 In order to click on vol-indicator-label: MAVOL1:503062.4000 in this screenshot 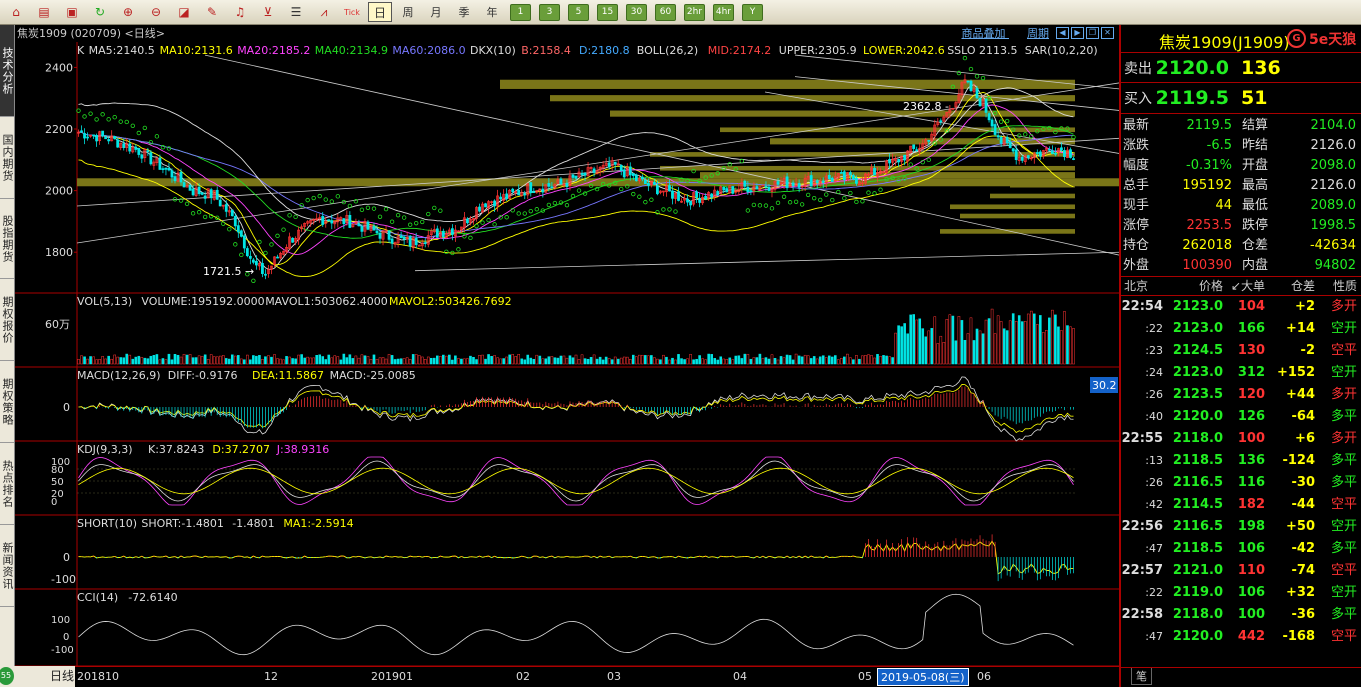, I will do `click(326, 301)`.